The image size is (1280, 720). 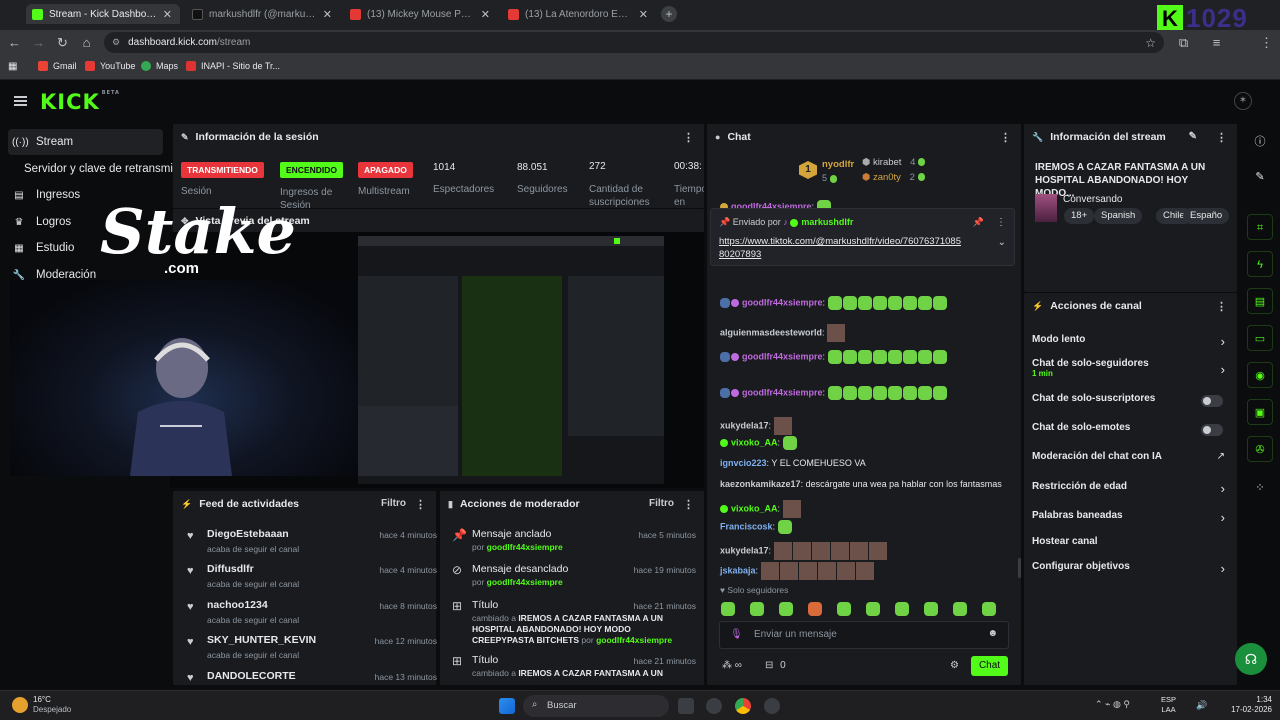 What do you see at coordinates (93, 169) in the screenshot?
I see `sidebar-item-server-key: Servidor y clave de retransmisión` at bounding box center [93, 169].